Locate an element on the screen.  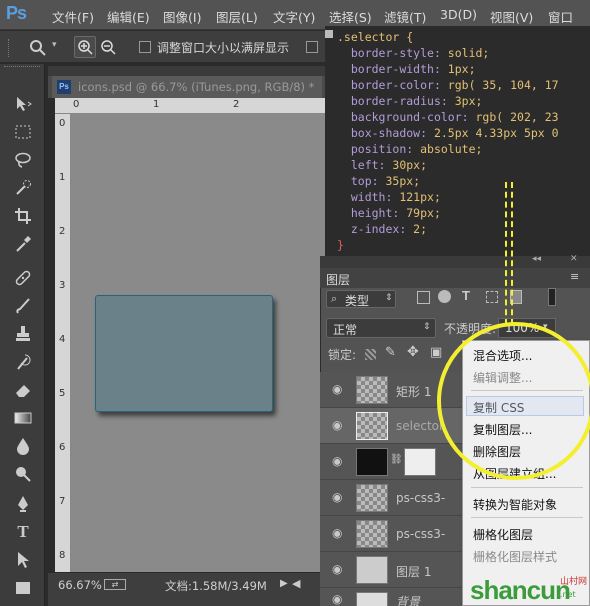
code-value: solid; is located at coordinates (468, 53).